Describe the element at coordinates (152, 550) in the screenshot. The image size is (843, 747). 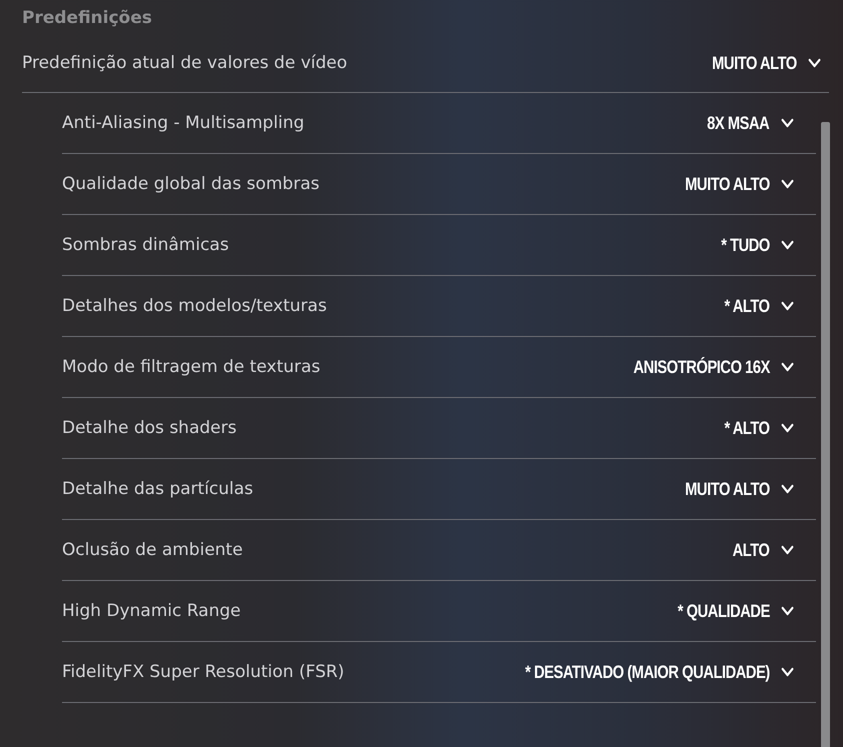
I see `setting-label: Oclusão de ambiente` at that location.